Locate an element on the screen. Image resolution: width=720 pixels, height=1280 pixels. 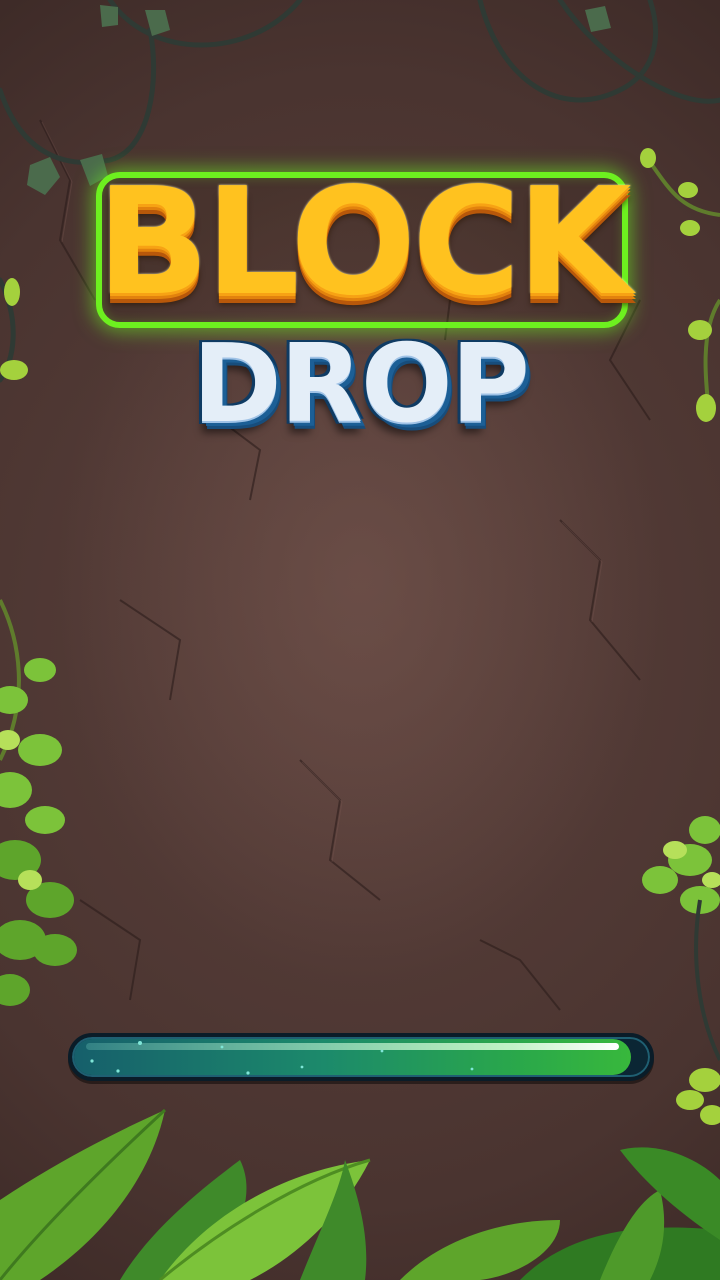
logo-subtitle-wrap: DROP is located at coordinates (360, 390).